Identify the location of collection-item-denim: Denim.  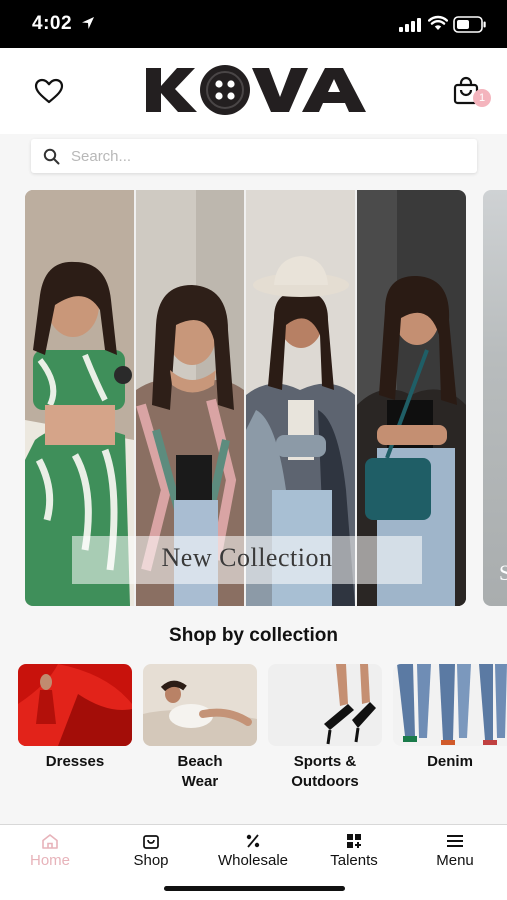
(450, 718).